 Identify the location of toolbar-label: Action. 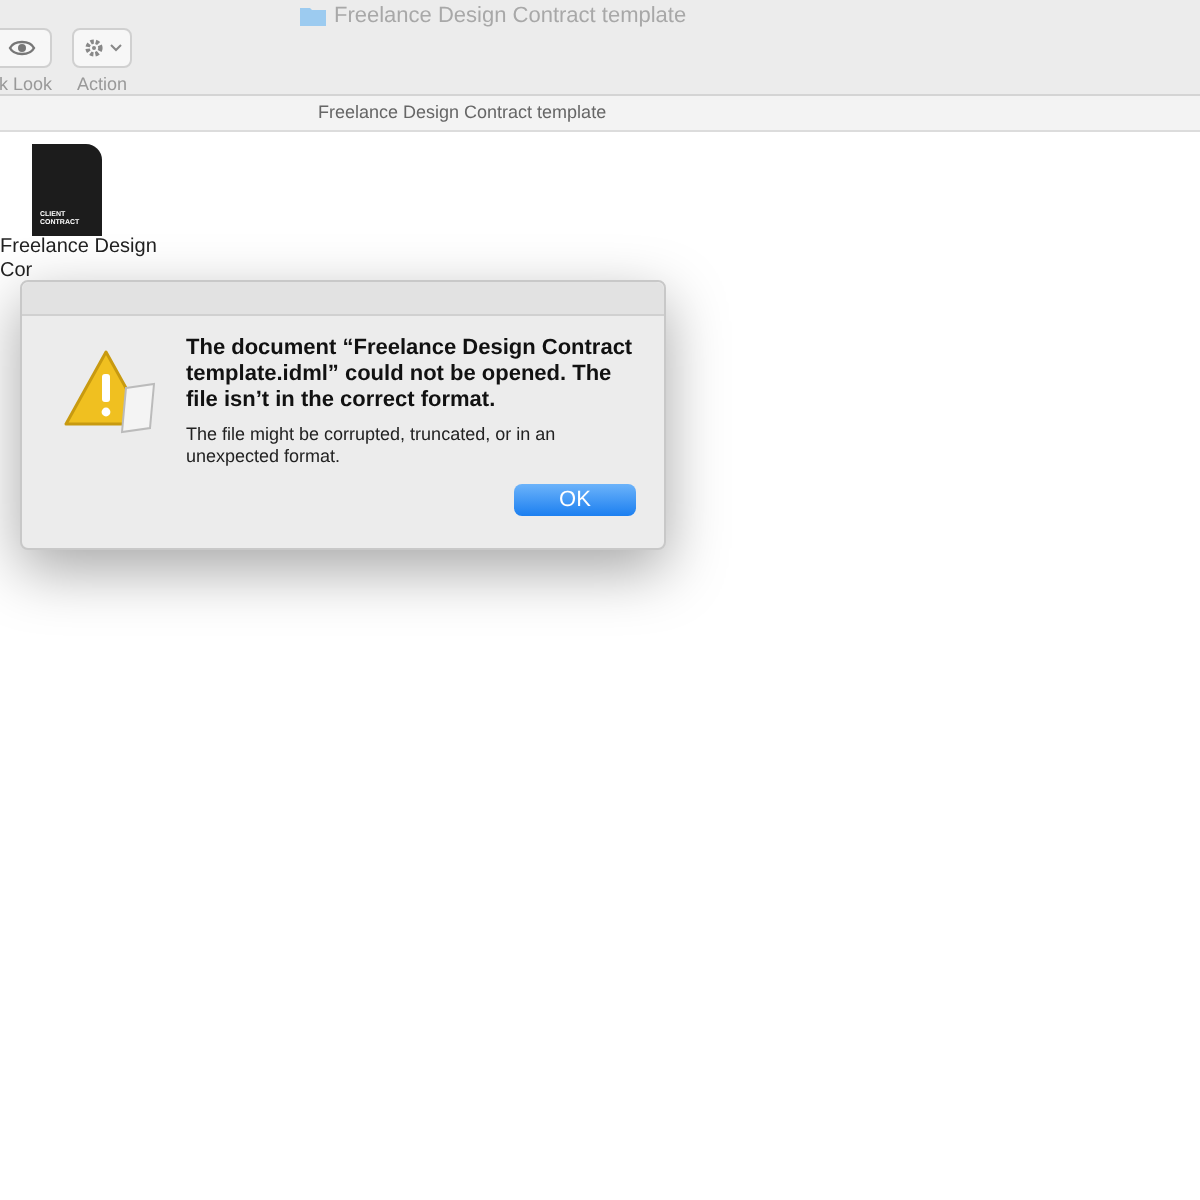
(101, 85).